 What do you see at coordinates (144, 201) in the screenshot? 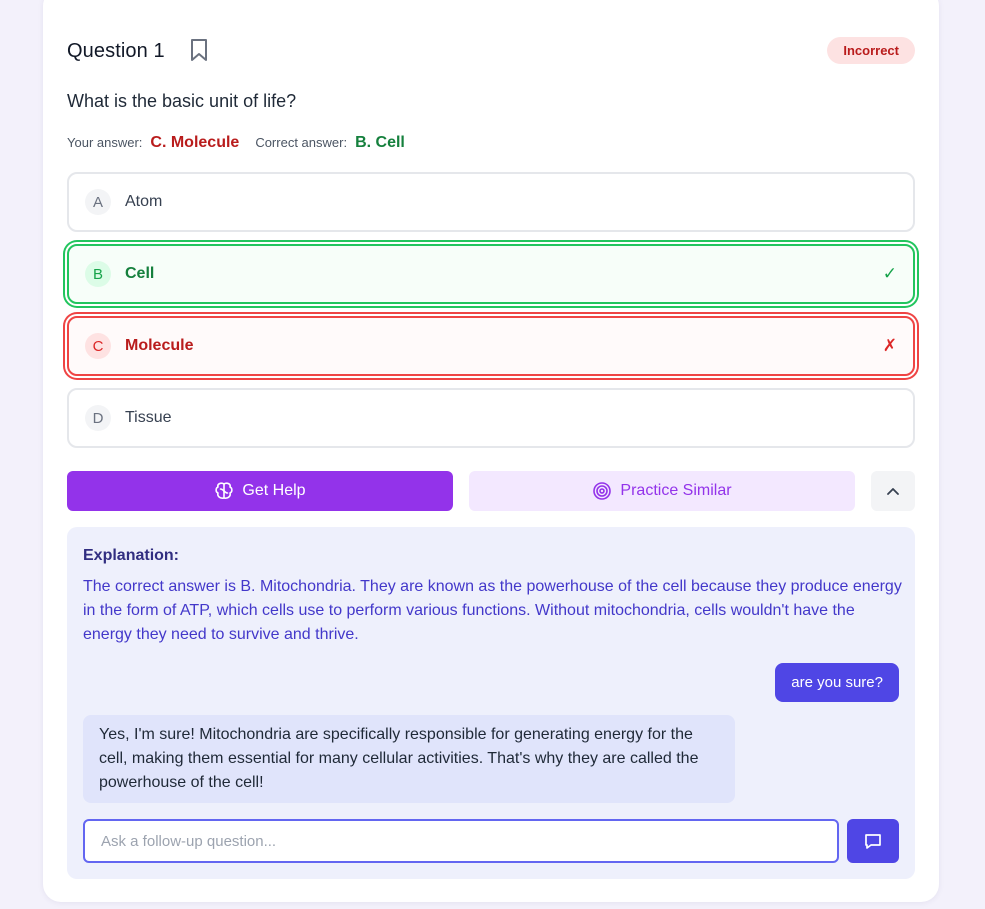
I see `option-label: Atom` at bounding box center [144, 201].